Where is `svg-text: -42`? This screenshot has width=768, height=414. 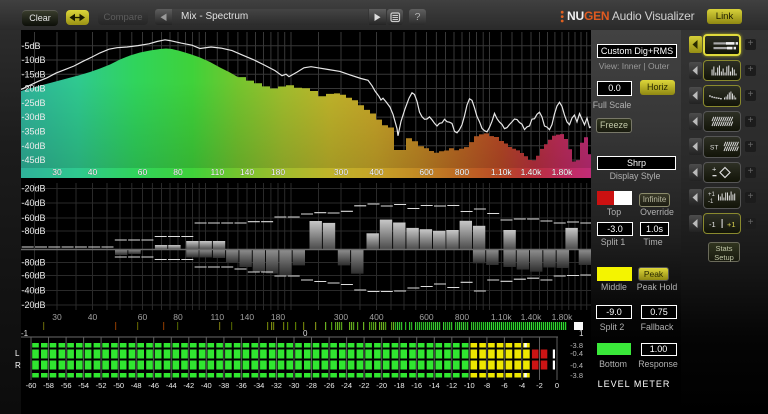 svg-text: -42 is located at coordinates (188, 385).